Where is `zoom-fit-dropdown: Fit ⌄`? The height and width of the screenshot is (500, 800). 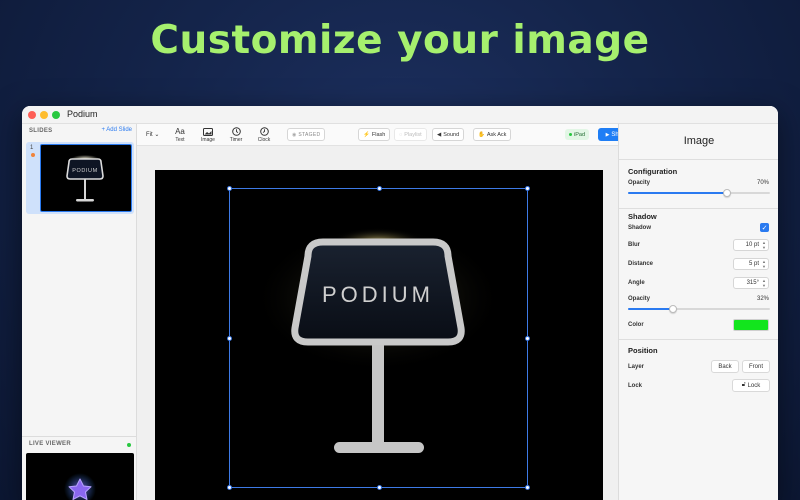 zoom-fit-dropdown: Fit ⌄ is located at coordinates (152, 134).